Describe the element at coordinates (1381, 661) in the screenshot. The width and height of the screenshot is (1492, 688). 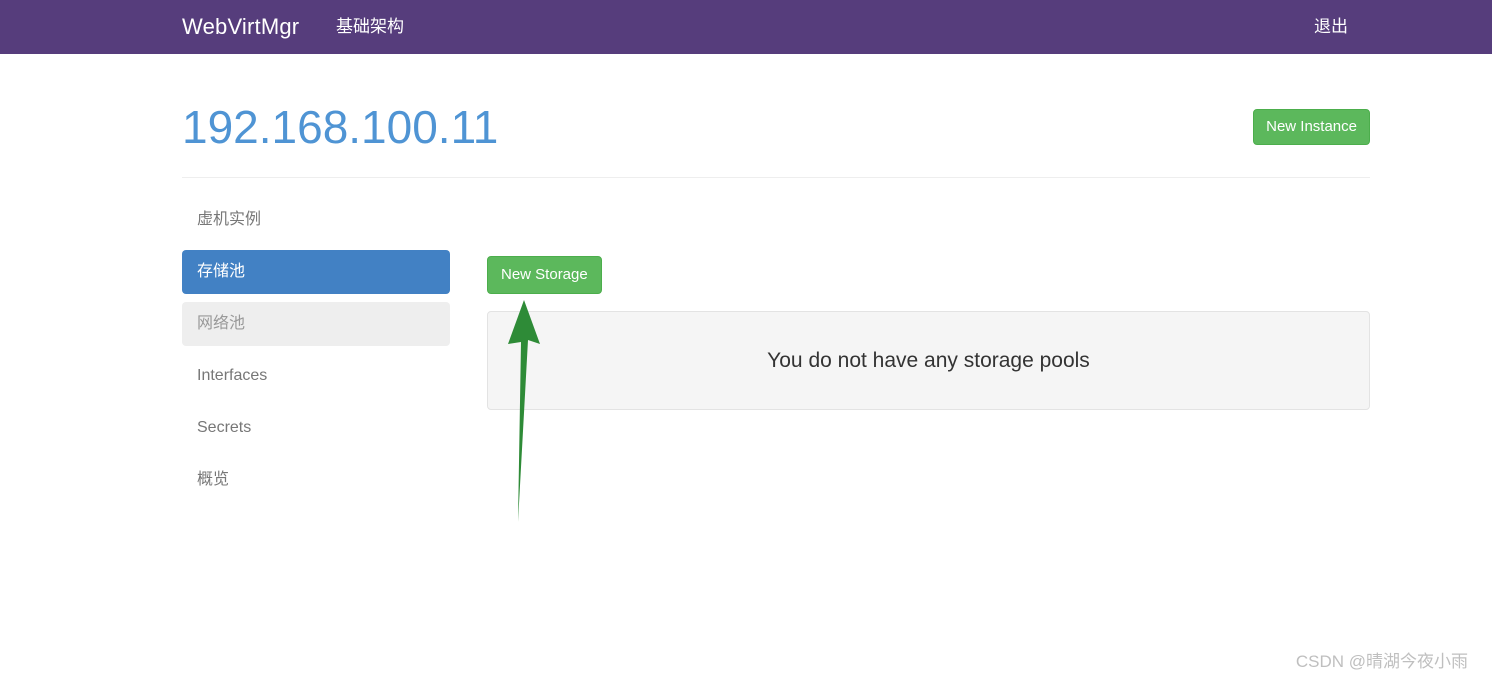
I see `csdn-watermark: CSDN @晴湖今夜小雨` at that location.